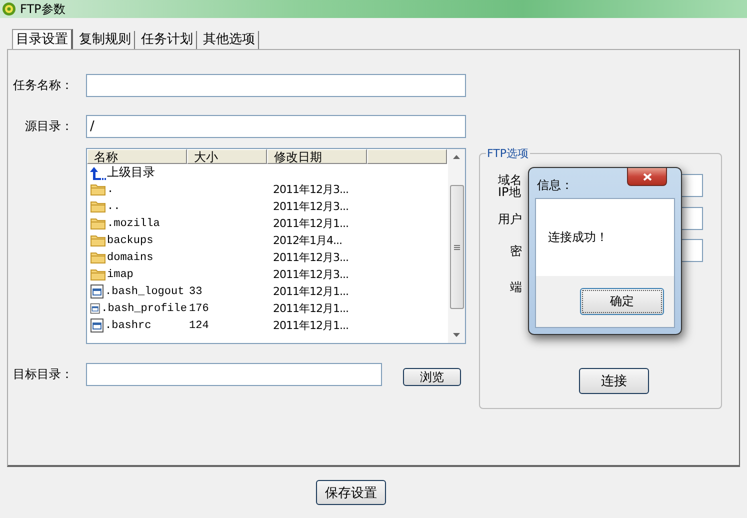 Image resolution: width=747 pixels, height=518 pixels. What do you see at coordinates (110, 190) in the screenshot?
I see `file-name: .` at bounding box center [110, 190].